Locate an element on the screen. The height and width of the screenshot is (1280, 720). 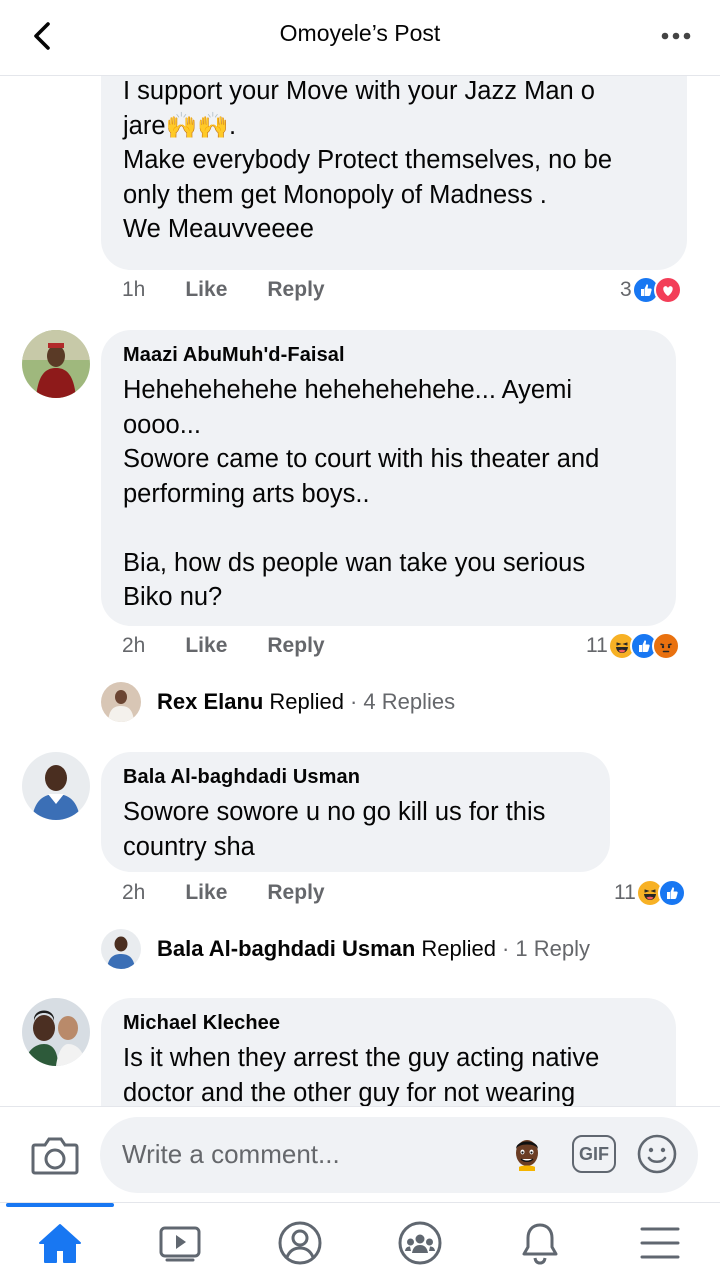
page-title: Omoyele’s Post is located at coordinates (360, 33).